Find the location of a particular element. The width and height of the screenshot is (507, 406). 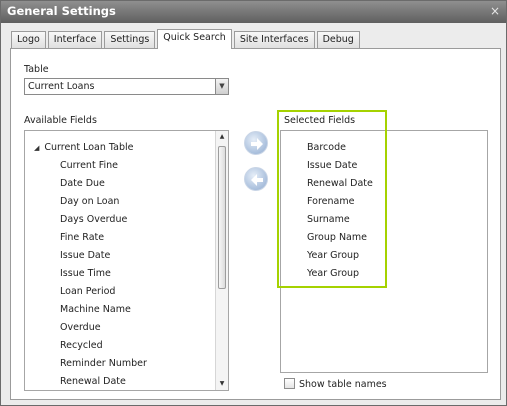

list-item: Fine Rate is located at coordinates (82, 237).